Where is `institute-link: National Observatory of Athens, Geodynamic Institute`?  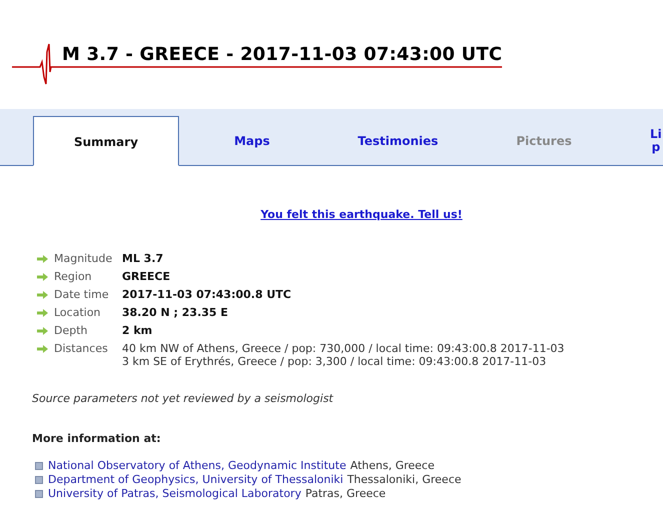
institute-link: National Observatory of Athens, Geodynamic Institute is located at coordinates (197, 466).